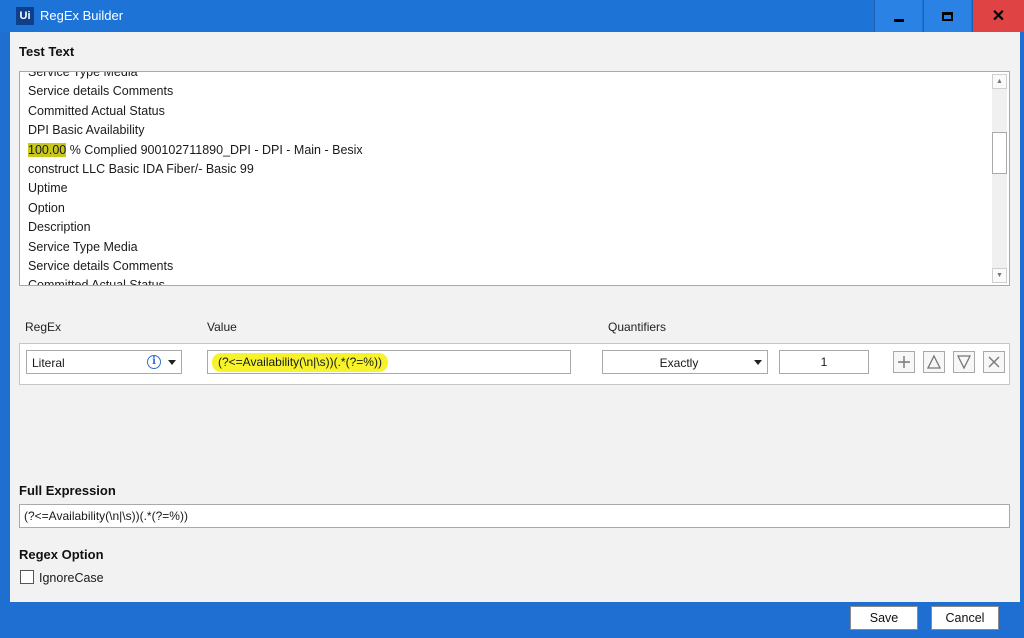 The height and width of the screenshot is (638, 1024). Describe the element at coordinates (999, 178) in the screenshot. I see `vertical-scrollbar: ▲ ▼` at that location.